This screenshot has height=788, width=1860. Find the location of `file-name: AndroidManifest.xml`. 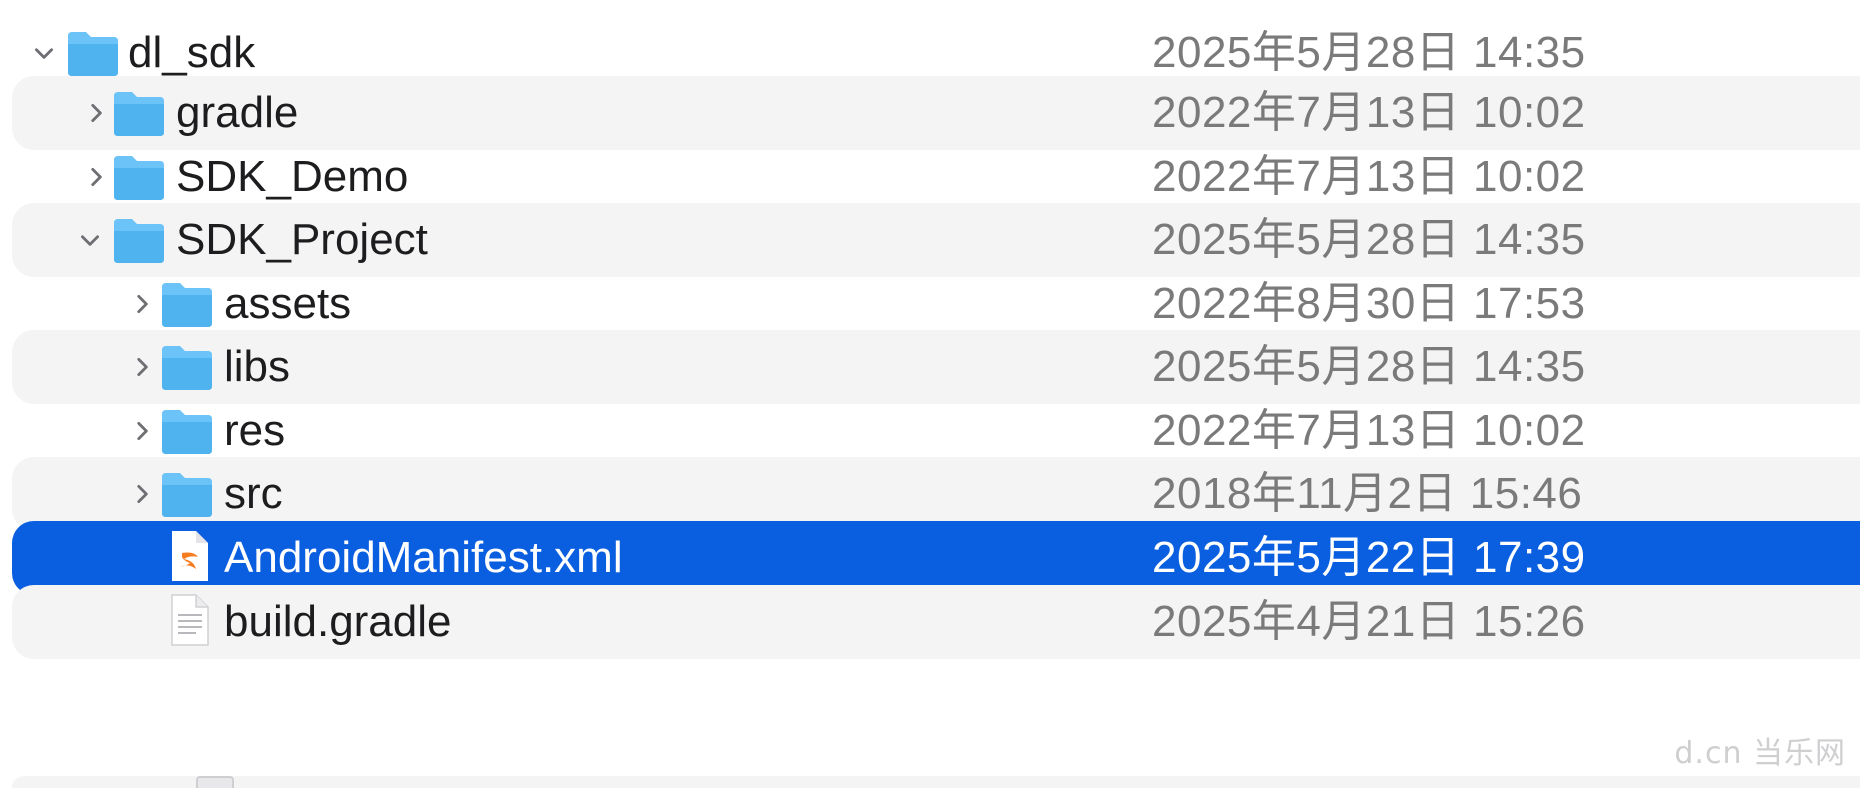

file-name: AndroidManifest.xml is located at coordinates (423, 557).